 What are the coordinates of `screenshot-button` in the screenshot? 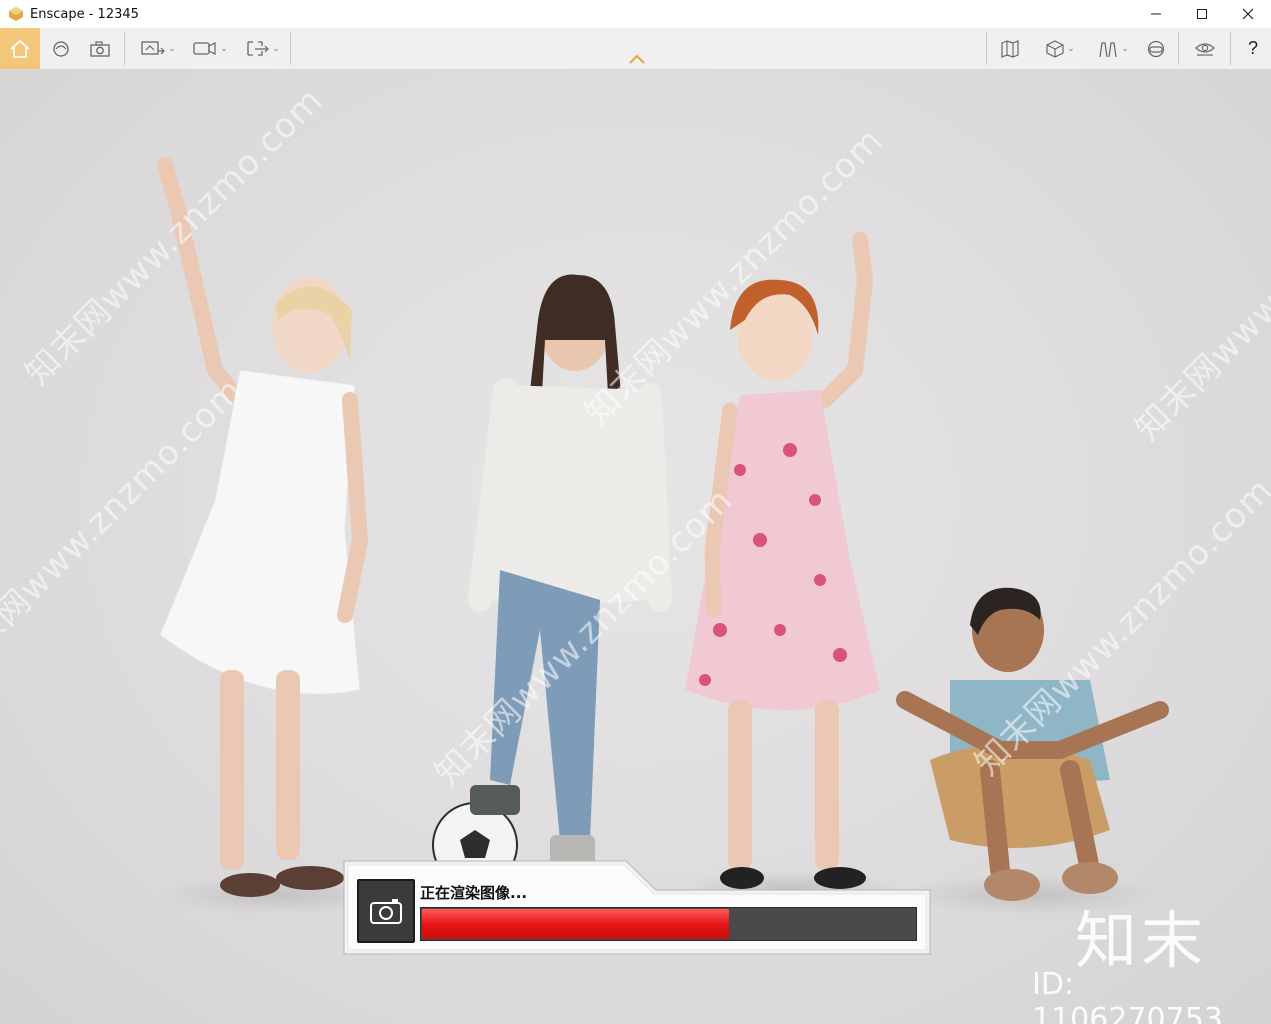 It's located at (100, 48).